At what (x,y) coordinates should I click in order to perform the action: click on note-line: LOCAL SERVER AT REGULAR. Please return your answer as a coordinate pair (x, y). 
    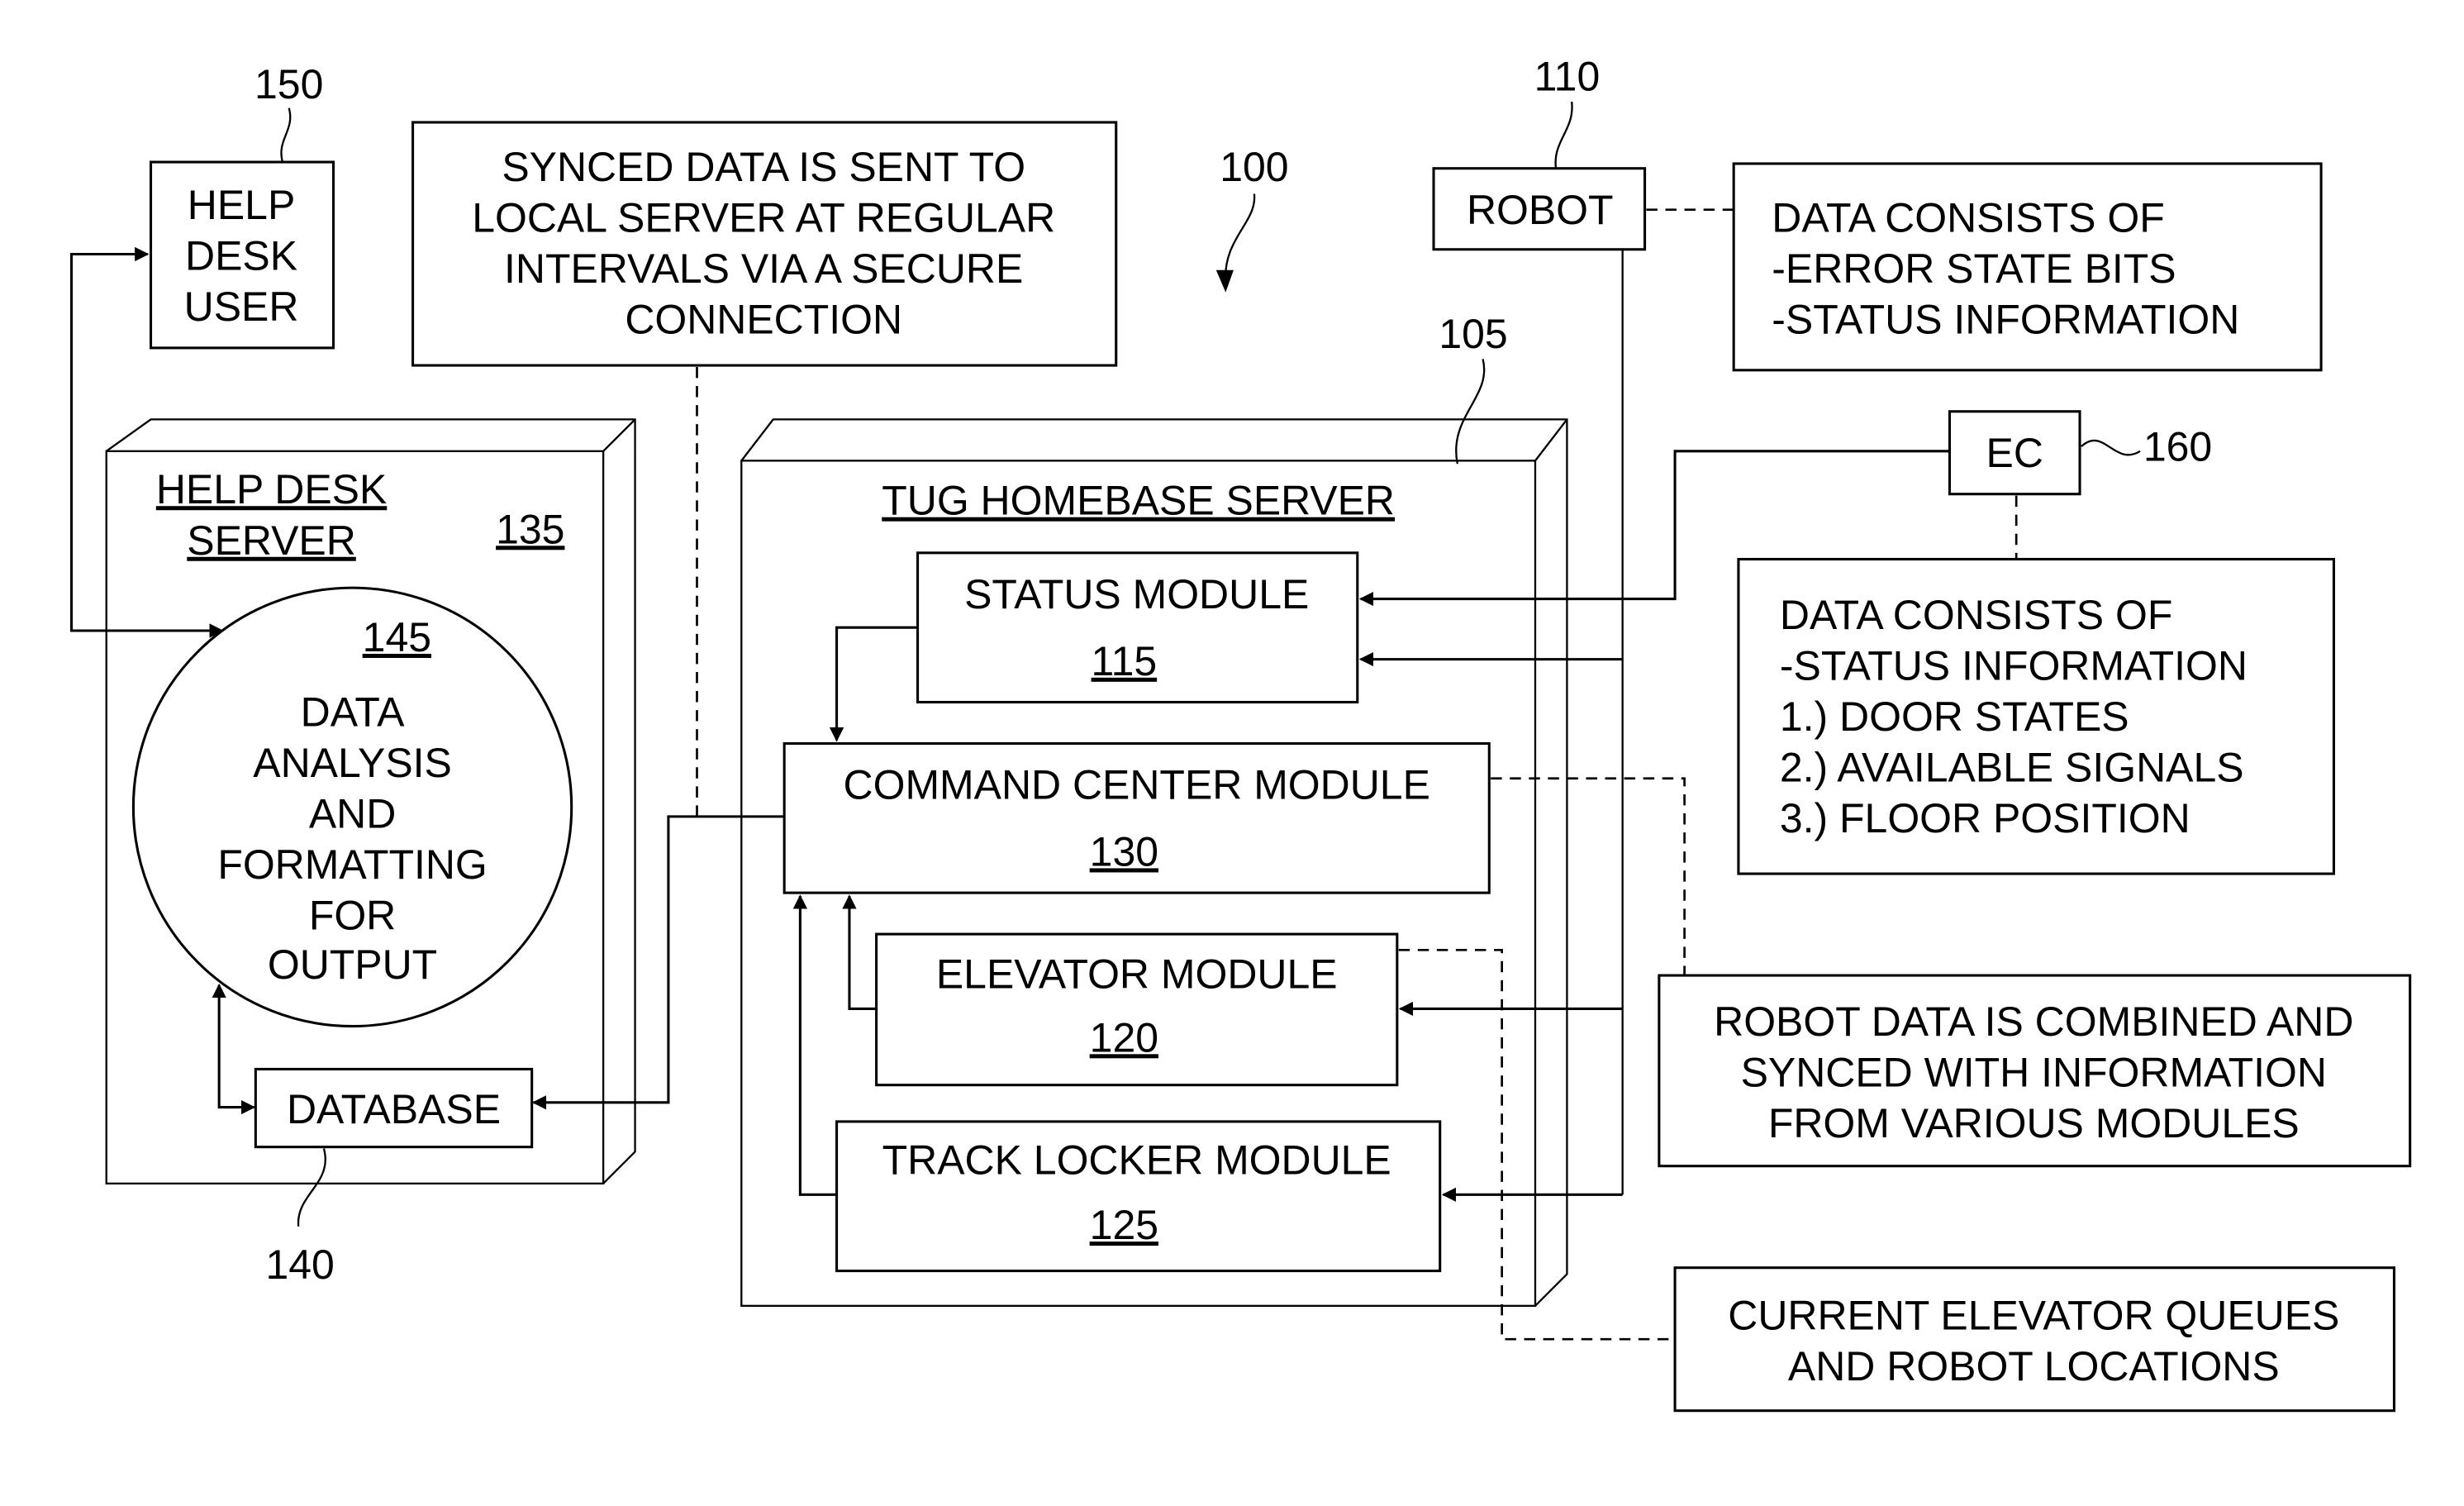
    Looking at the image, I should click on (764, 218).